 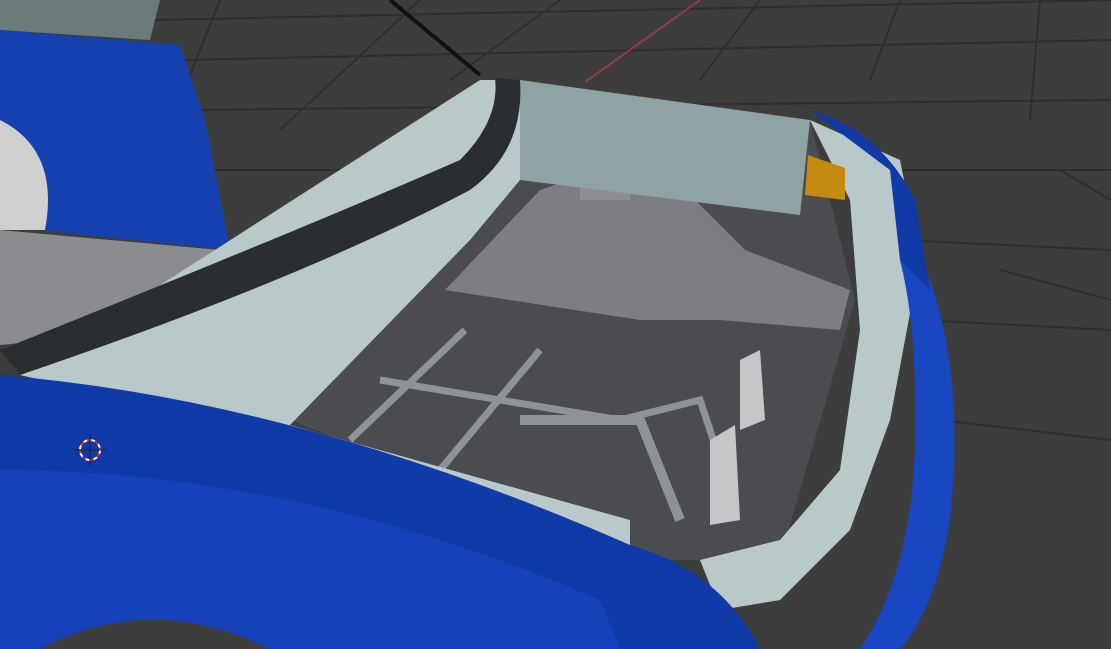 What do you see at coordinates (435, 38) in the screenshot?
I see `hood-prop-rod` at bounding box center [435, 38].